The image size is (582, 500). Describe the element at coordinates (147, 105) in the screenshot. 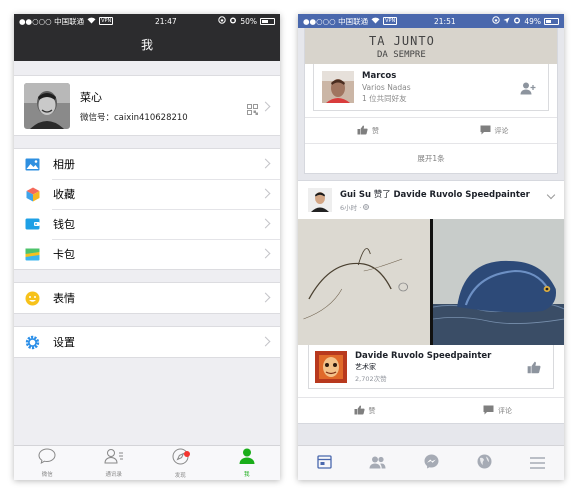

I see `profile-row: 菜心 微信号：caixin410628210` at that location.